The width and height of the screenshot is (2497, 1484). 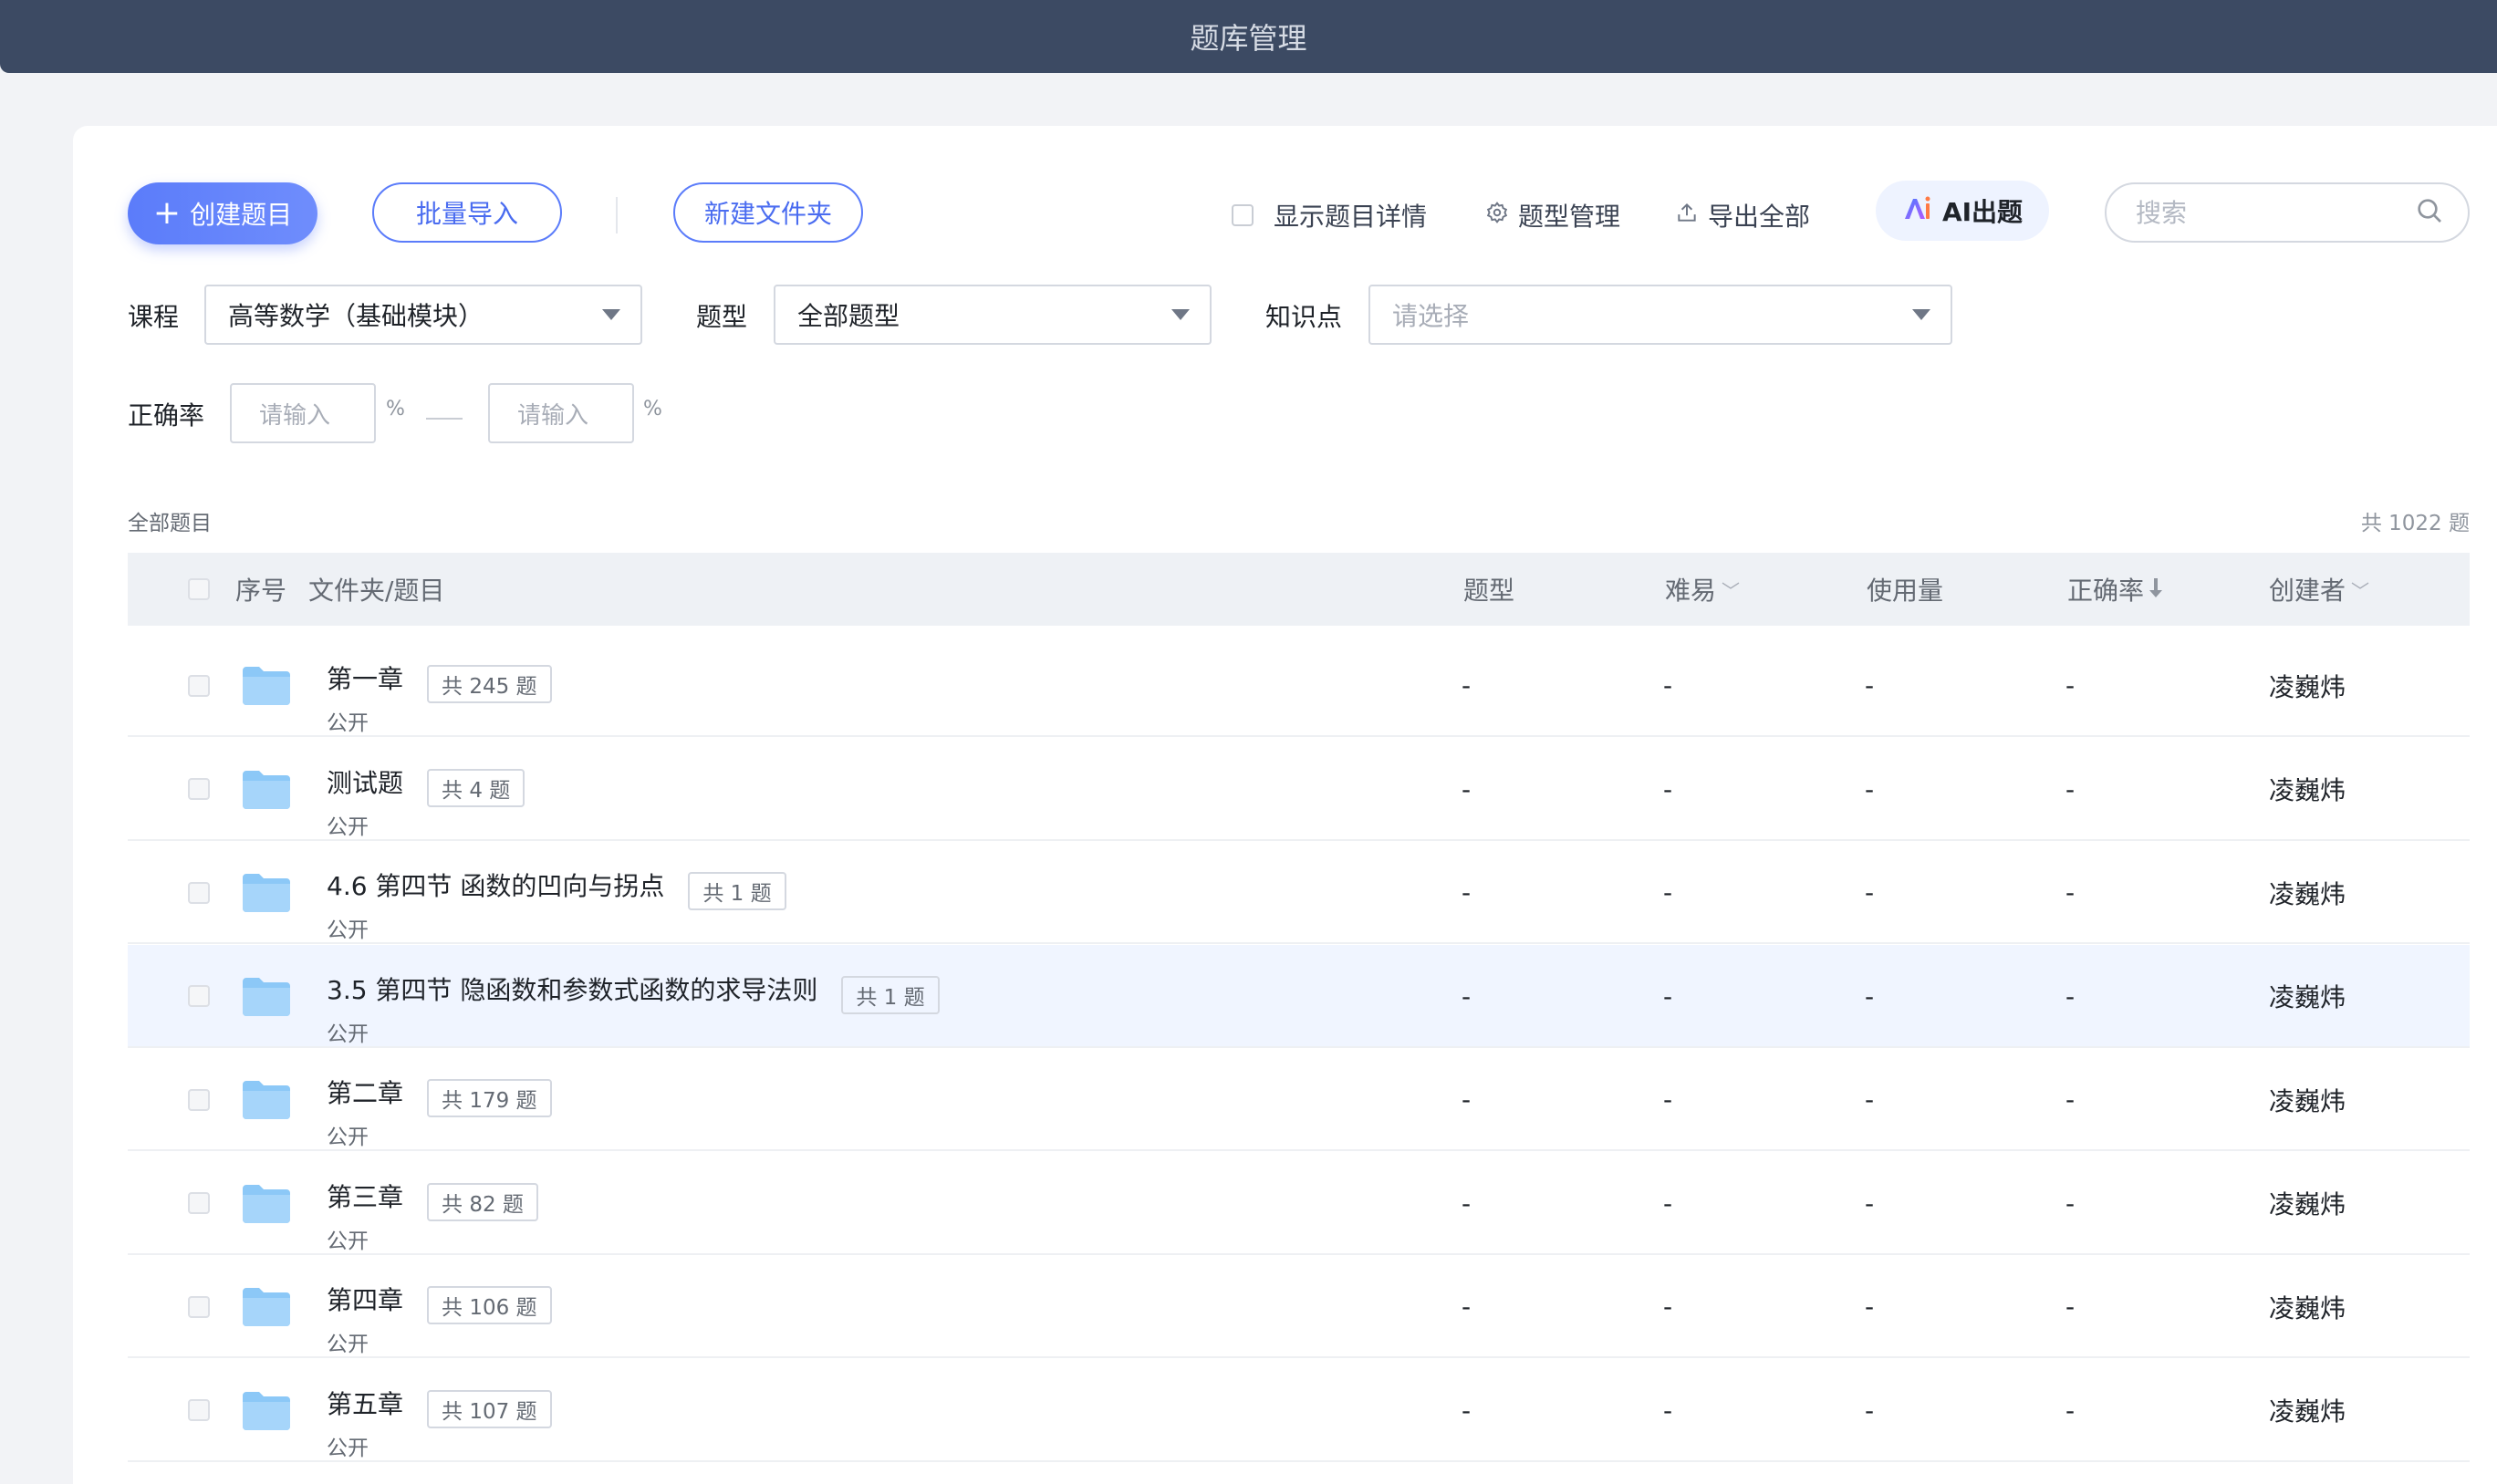 What do you see at coordinates (1299, 686) in the screenshot?
I see `table-row: 第一章共 245 题公开 - - - - 凌巍炜` at bounding box center [1299, 686].